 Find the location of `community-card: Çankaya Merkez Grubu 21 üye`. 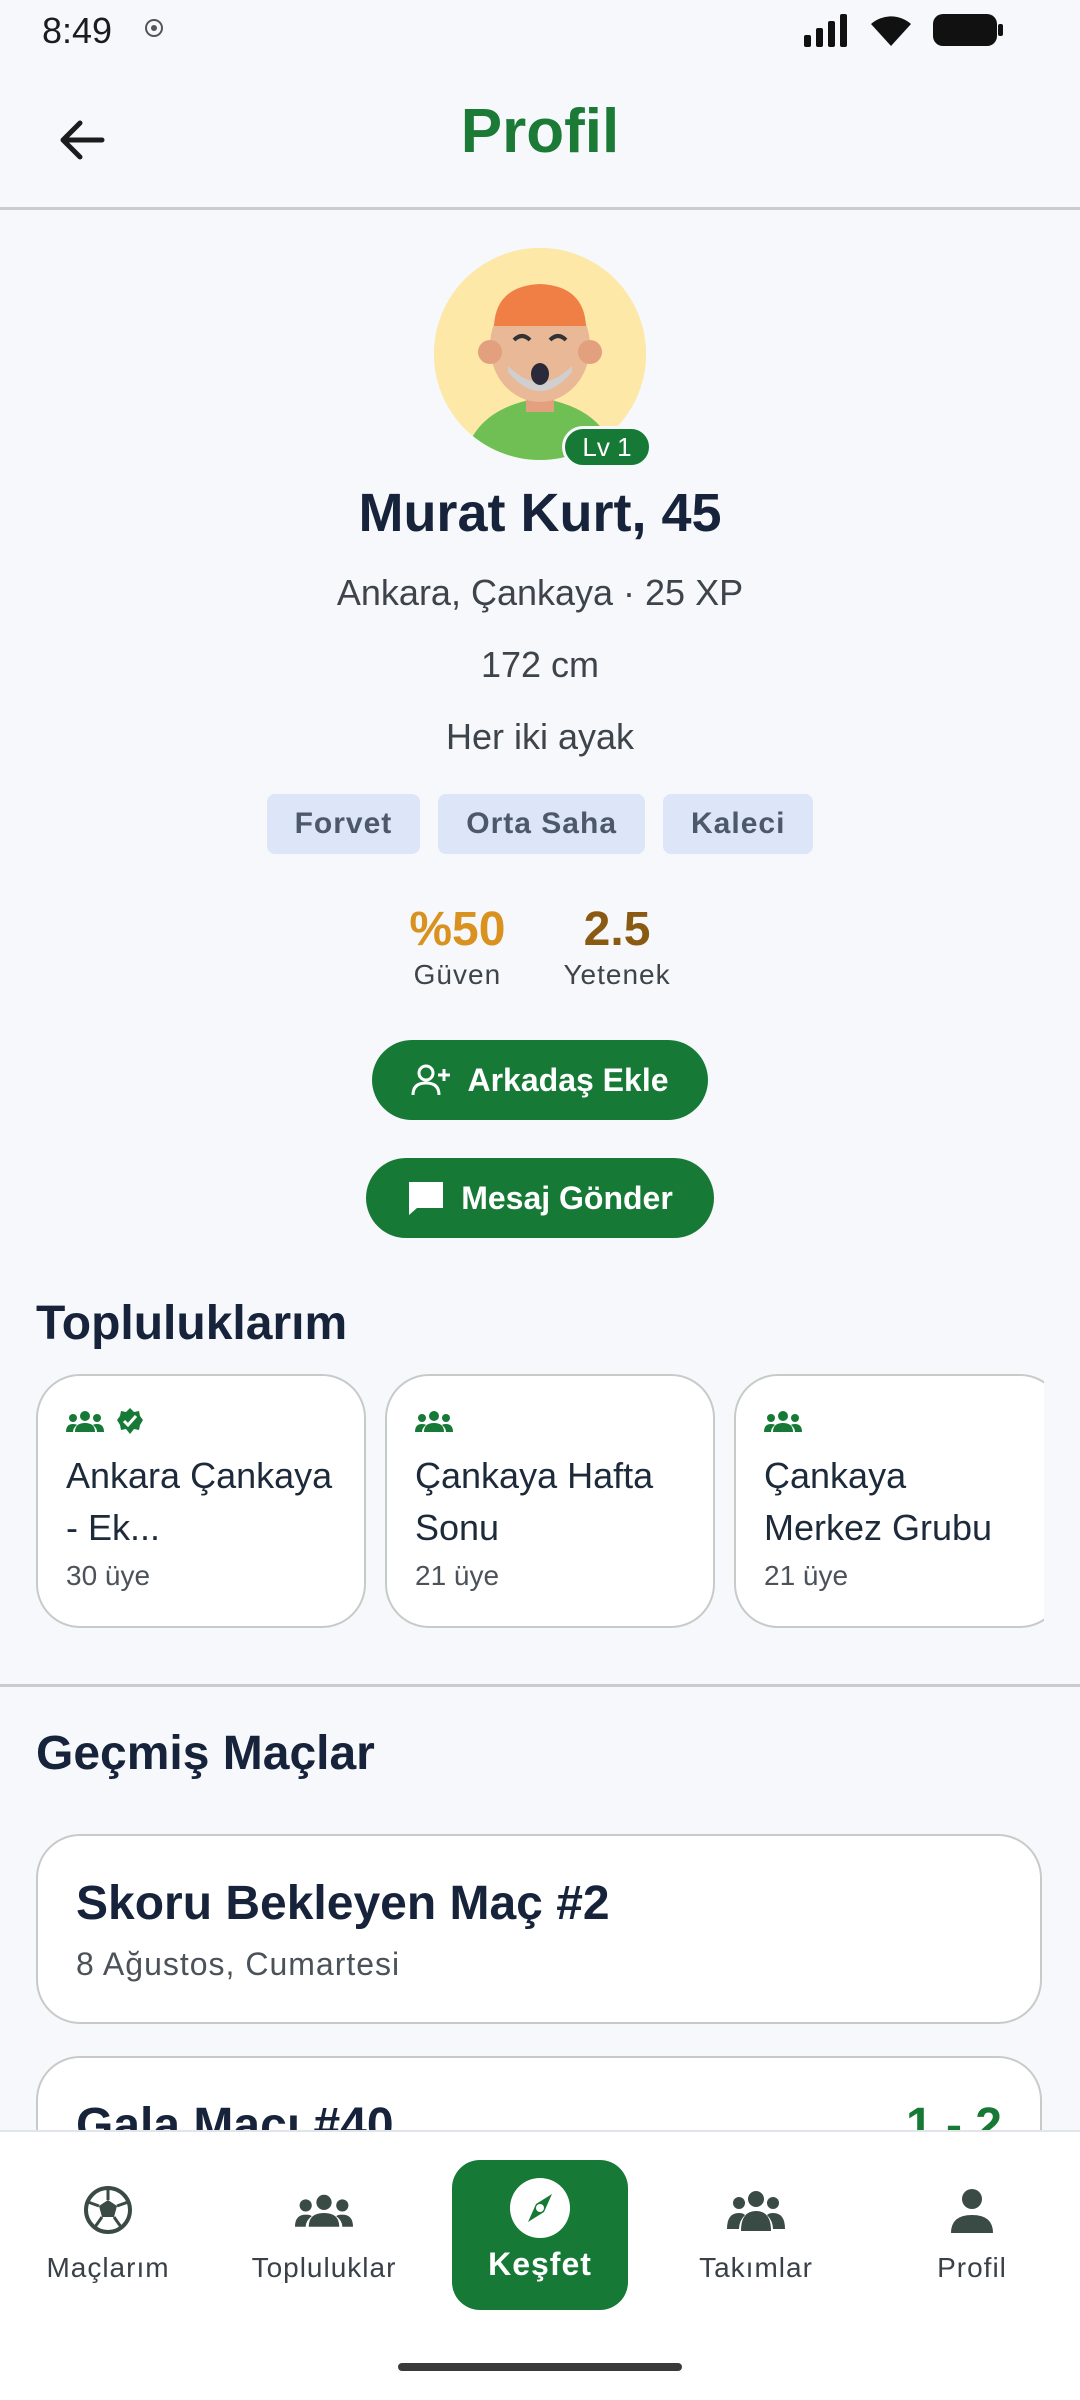

community-card: Çankaya Merkez Grubu 21 üye is located at coordinates (889, 1501).